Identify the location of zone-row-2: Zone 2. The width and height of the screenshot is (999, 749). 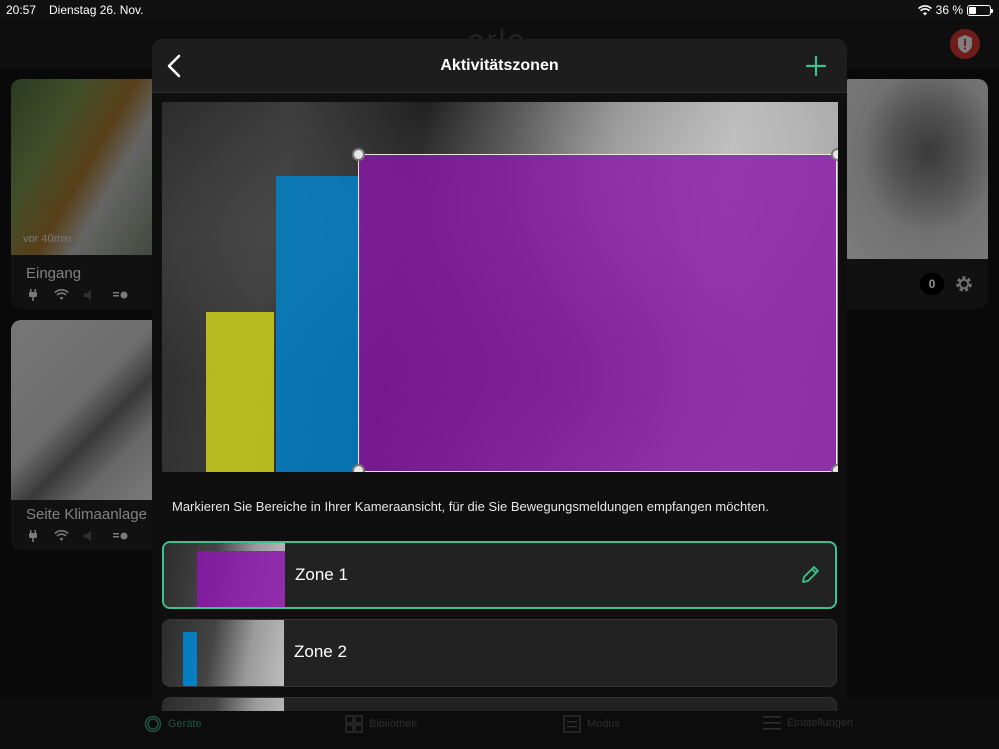
(499, 653).